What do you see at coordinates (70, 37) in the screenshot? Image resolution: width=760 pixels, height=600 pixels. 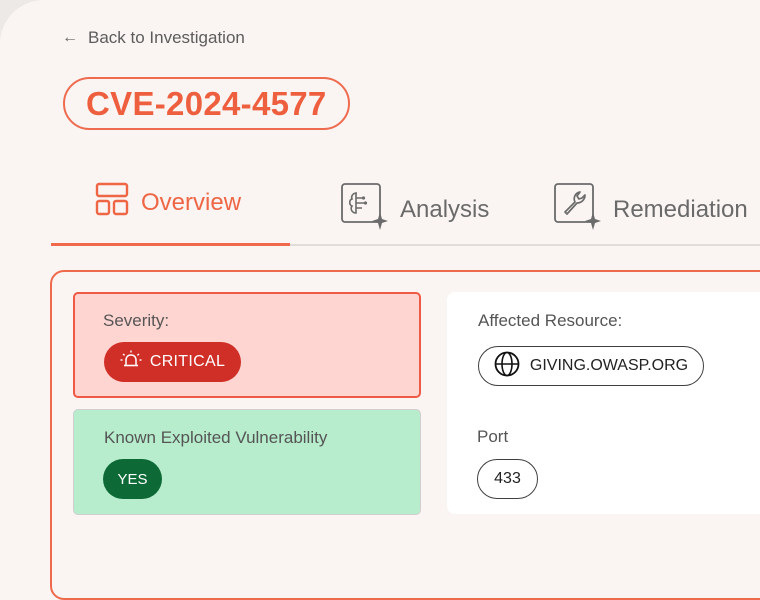 I see `arrow-left-icon: ←` at bounding box center [70, 37].